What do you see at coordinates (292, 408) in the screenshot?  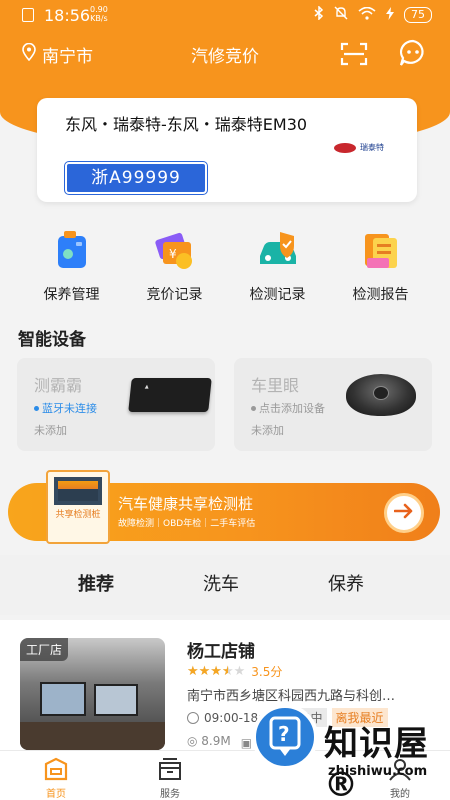 I see `device-status-text: 点击添加设备` at bounding box center [292, 408].